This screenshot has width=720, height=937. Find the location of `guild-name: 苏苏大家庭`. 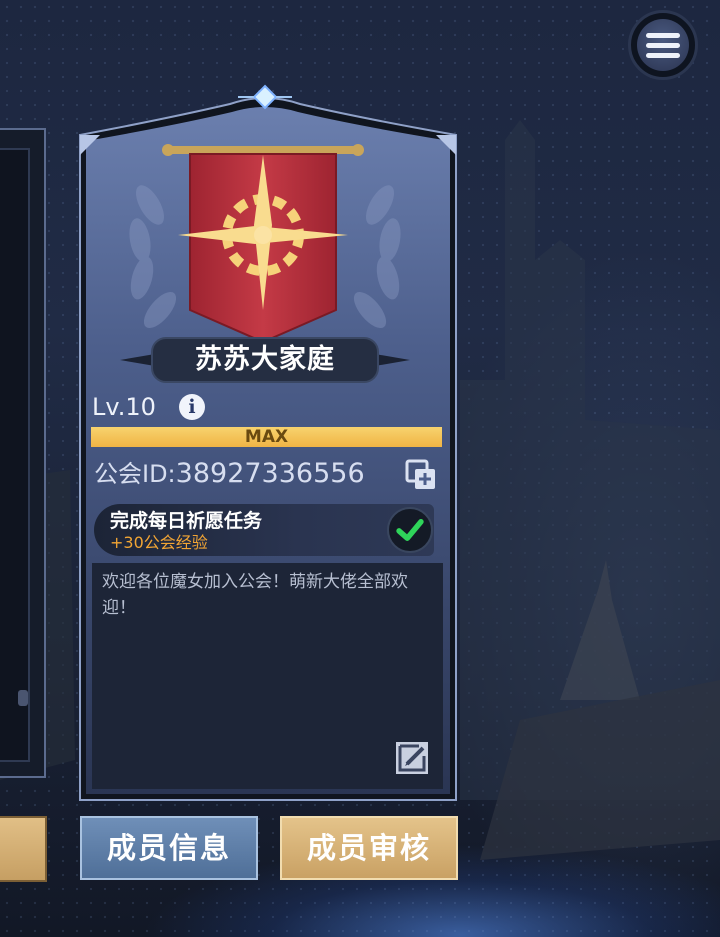

guild-name: 苏苏大家庭 is located at coordinates (265, 359).